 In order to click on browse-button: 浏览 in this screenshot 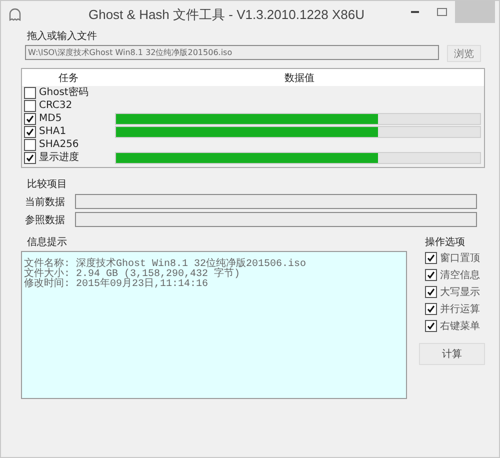, I will do `click(464, 53)`.